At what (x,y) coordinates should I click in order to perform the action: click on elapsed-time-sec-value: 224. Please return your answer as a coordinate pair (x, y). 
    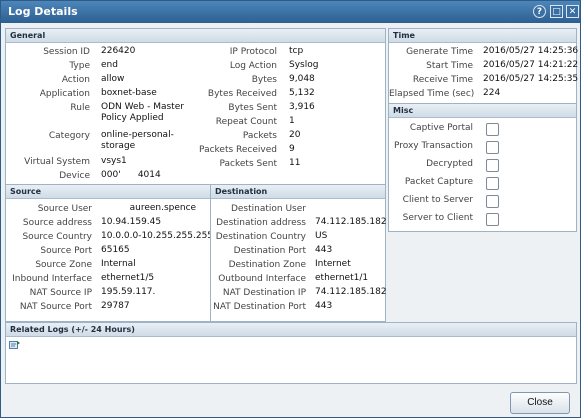
    Looking at the image, I should click on (492, 93).